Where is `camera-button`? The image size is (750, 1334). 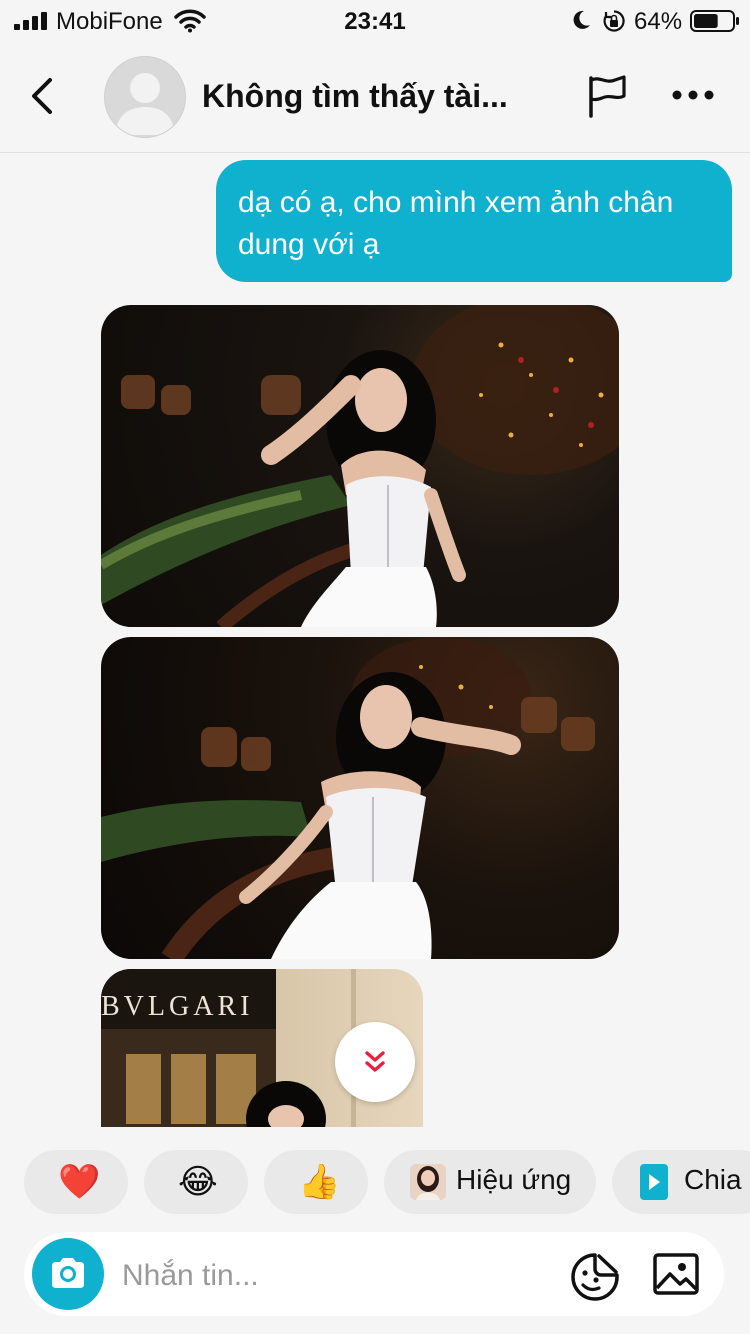 camera-button is located at coordinates (68, 1274).